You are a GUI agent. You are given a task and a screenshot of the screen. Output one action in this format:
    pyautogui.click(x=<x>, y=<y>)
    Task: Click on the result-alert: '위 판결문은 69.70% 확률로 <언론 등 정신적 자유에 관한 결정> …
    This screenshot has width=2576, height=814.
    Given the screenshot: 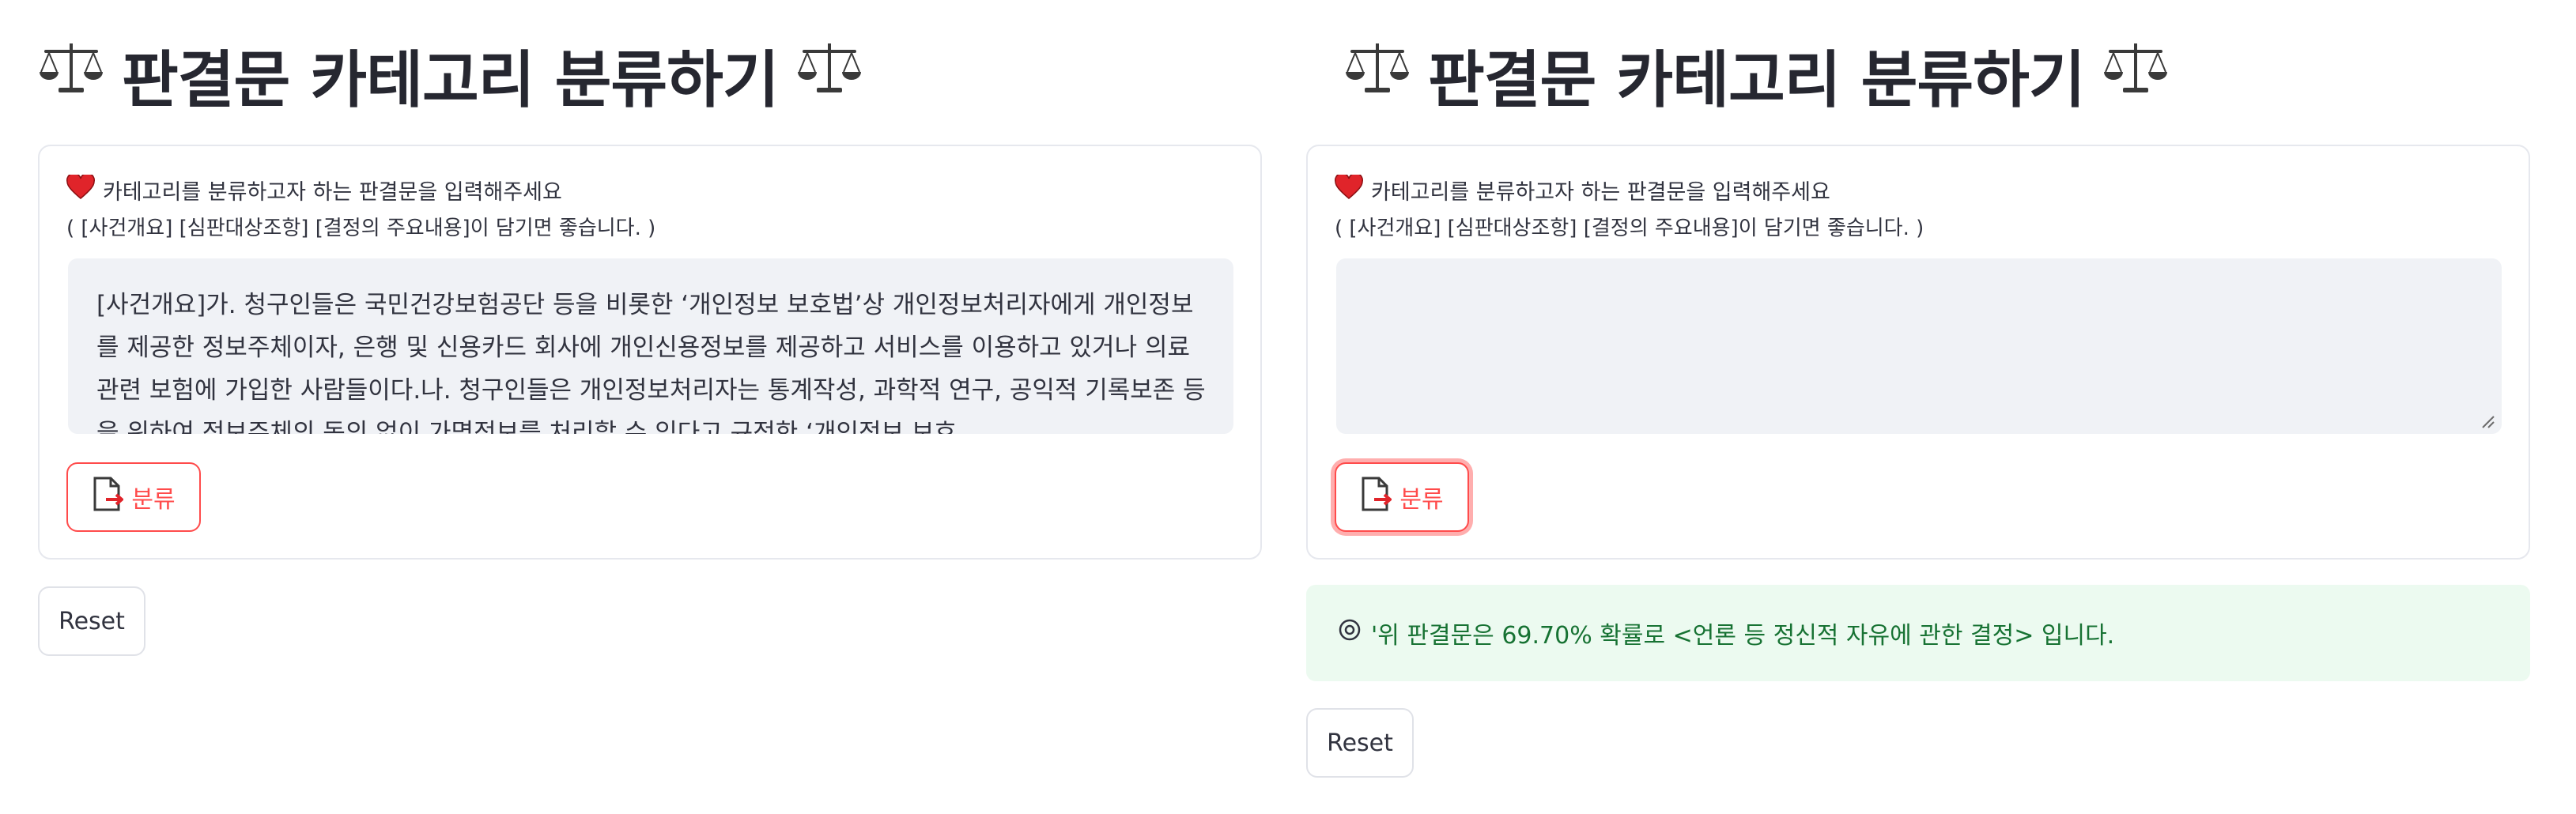 What is the action you would take?
    pyautogui.click(x=1918, y=633)
    